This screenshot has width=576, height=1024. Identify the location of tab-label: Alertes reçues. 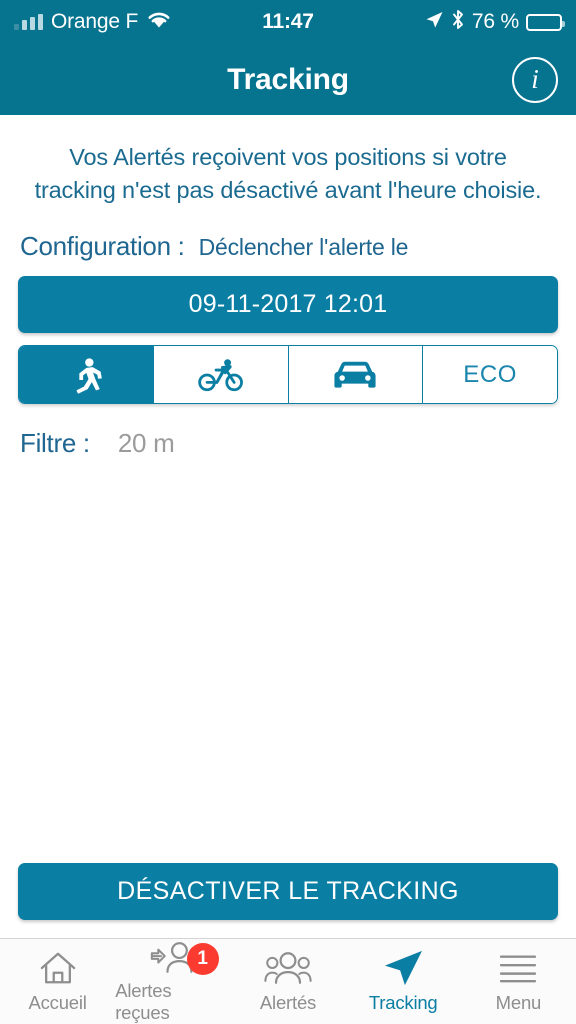
(143, 1001).